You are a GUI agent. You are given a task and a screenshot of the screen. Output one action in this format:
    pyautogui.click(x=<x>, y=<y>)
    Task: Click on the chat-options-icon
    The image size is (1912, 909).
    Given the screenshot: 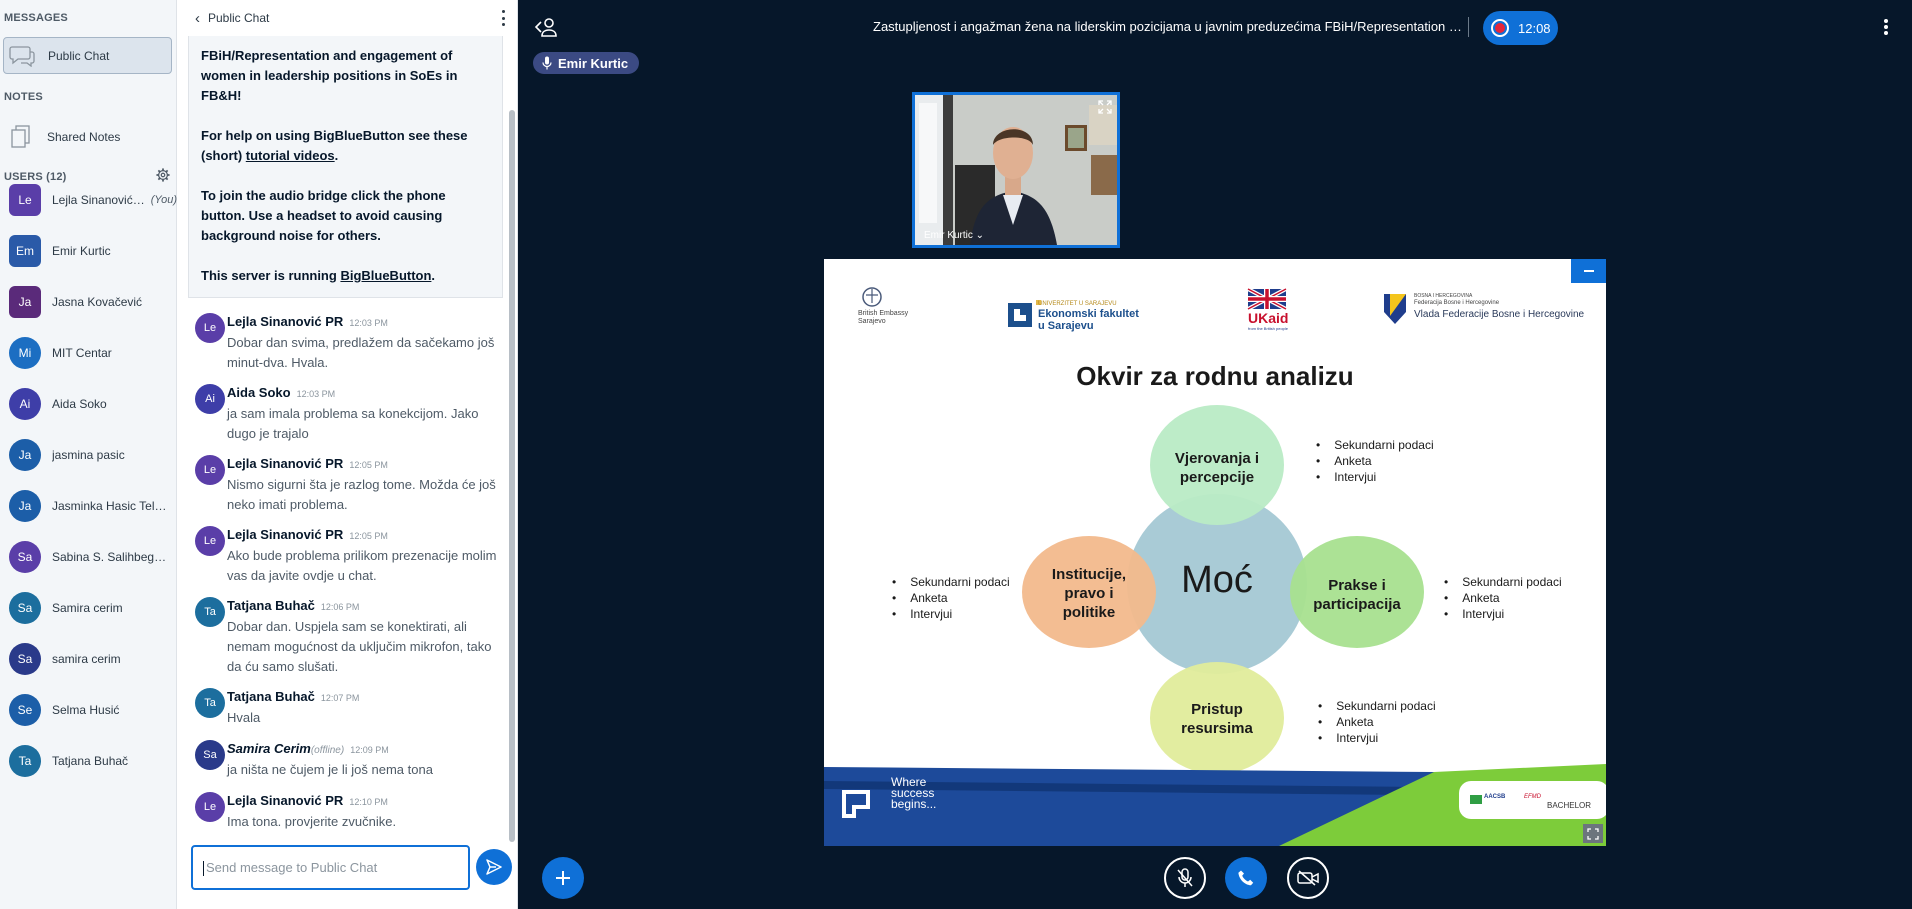 What is the action you would take?
    pyautogui.click(x=504, y=18)
    